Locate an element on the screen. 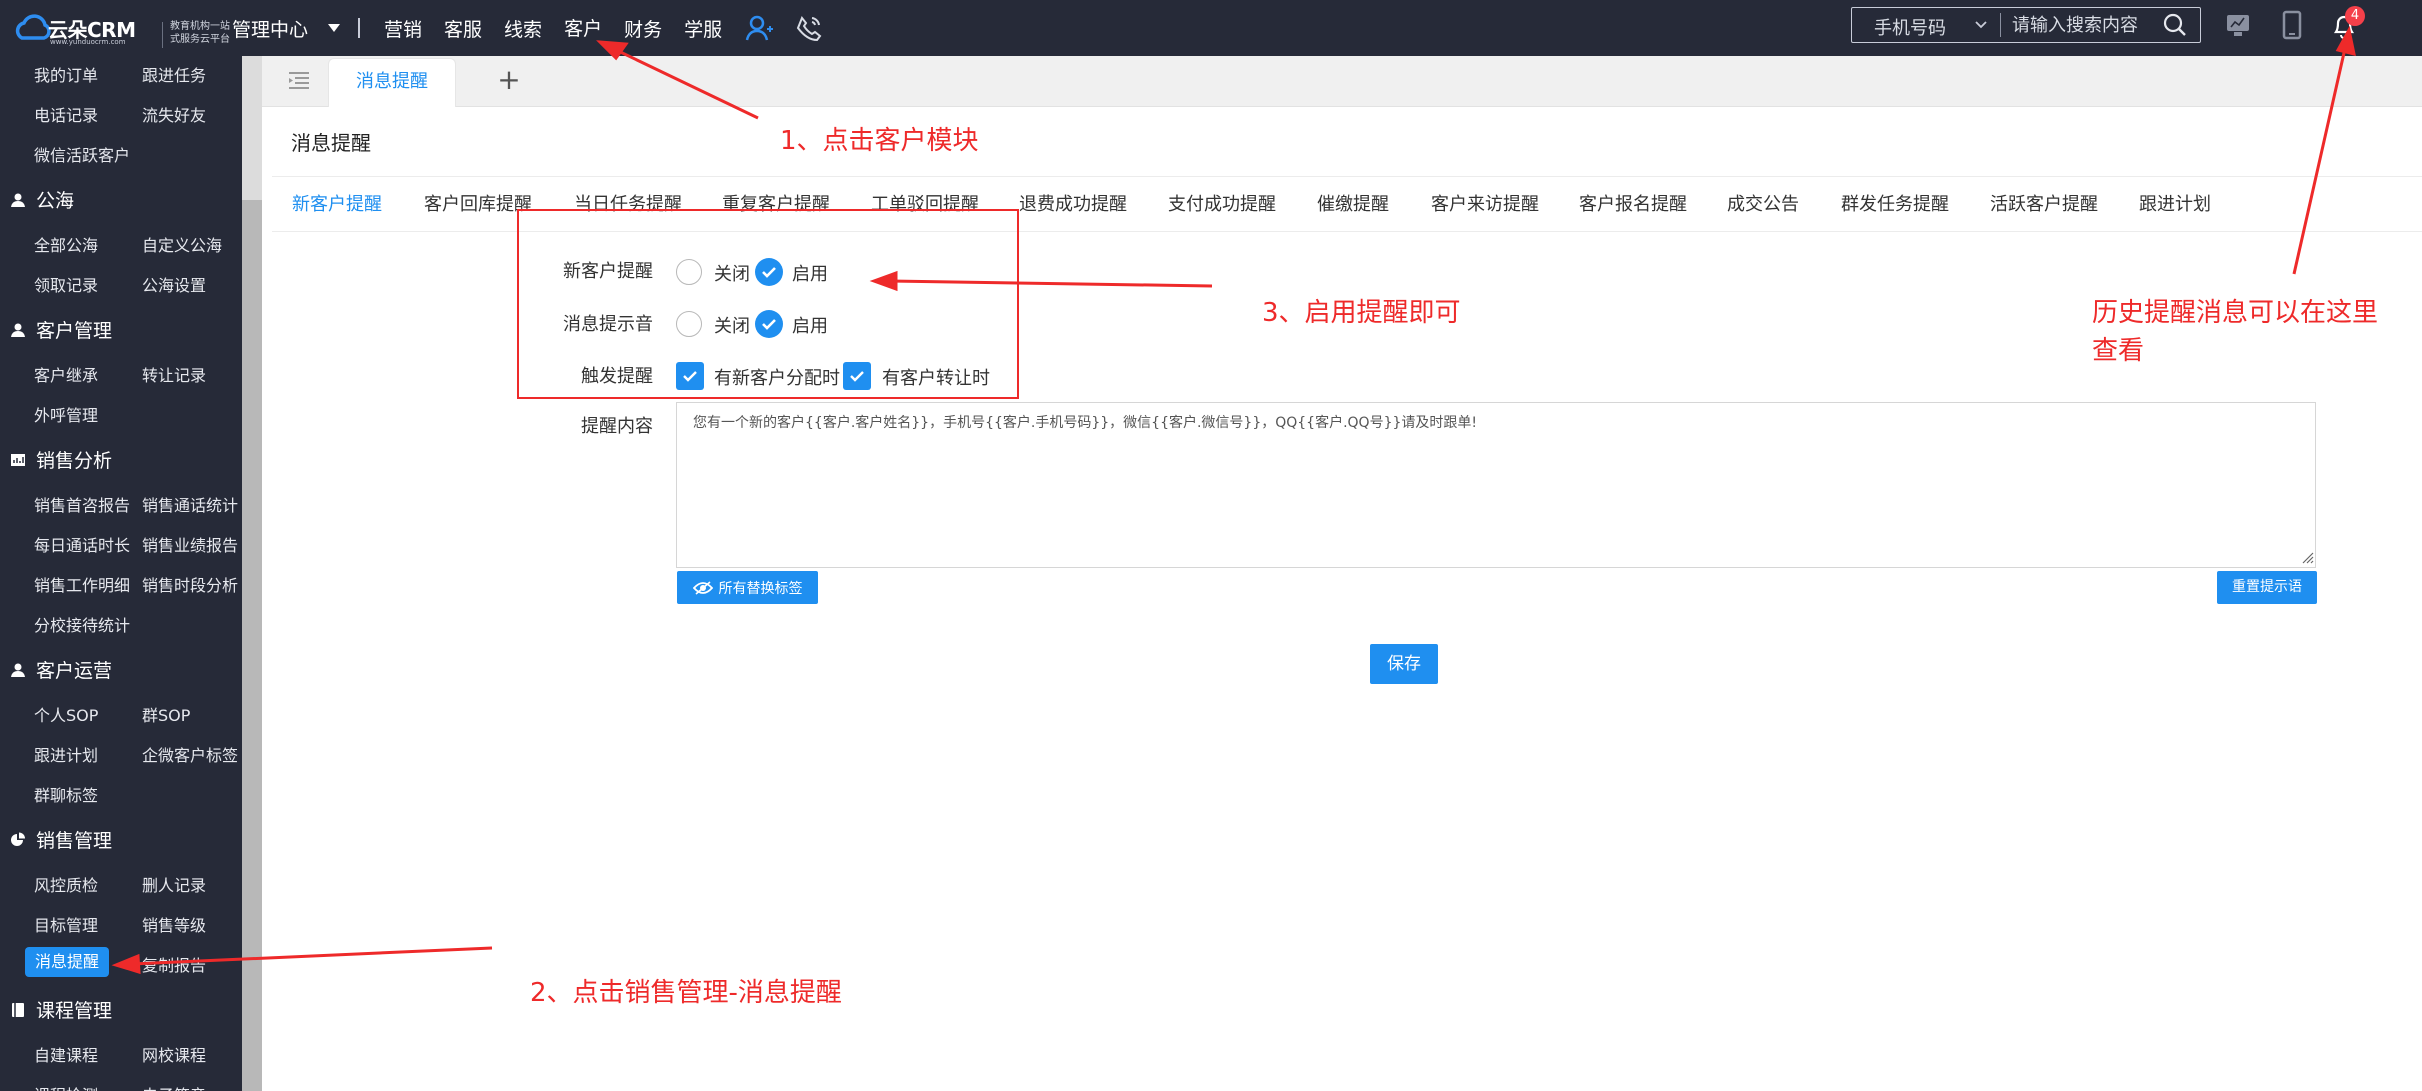  tab-message-reminder: 消息提醒 is located at coordinates (392, 82).